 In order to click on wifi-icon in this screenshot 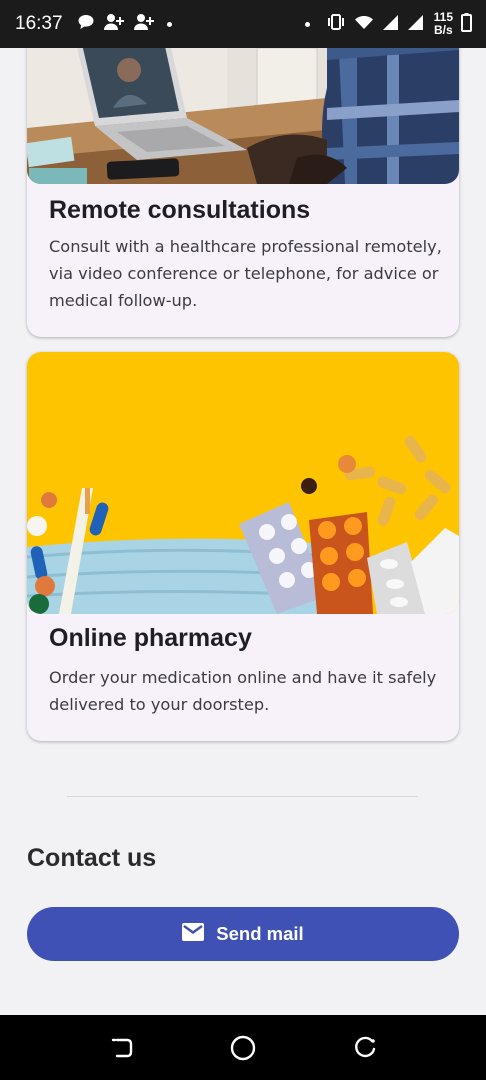, I will do `click(364, 24)`.